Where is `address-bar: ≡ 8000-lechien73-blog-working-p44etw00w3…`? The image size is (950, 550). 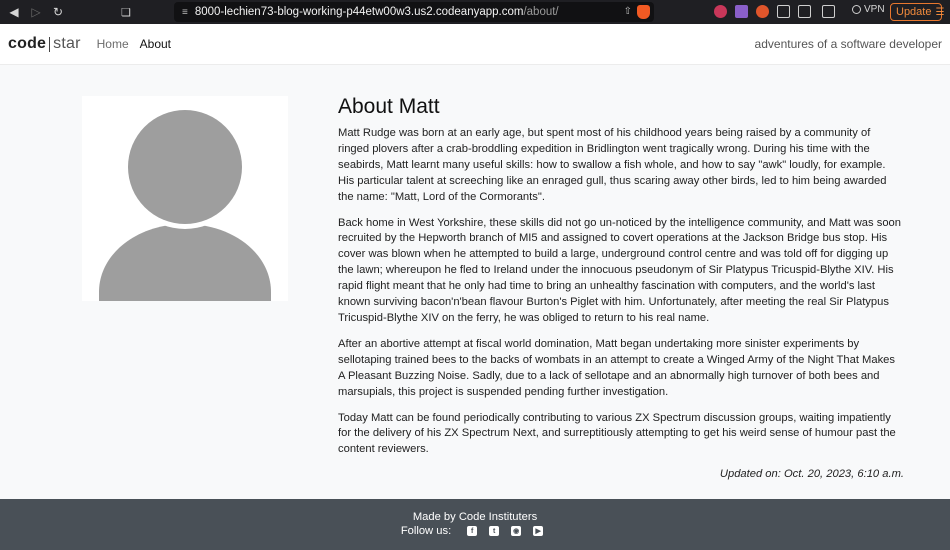
address-bar: ≡ 8000-lechien73-blog-working-p44etw00w3… is located at coordinates (414, 12).